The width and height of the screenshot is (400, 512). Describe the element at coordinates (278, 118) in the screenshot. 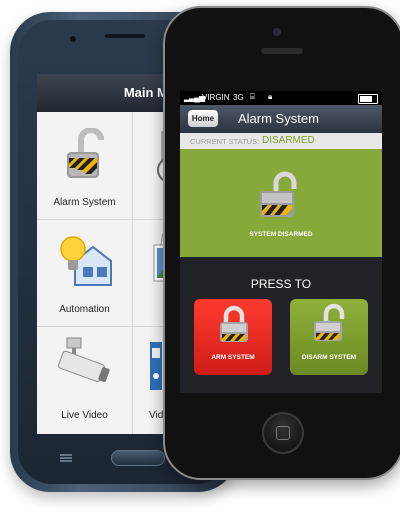

I see `page-title: Alarm System` at that location.